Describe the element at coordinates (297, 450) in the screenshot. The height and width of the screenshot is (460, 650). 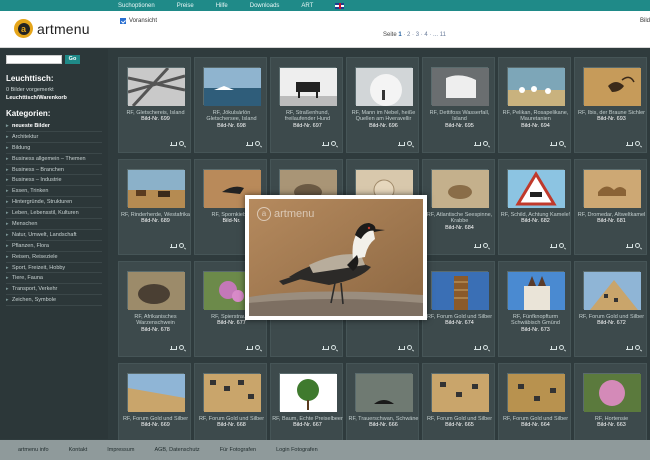
I see `footer-link: Login Fotografen` at that location.